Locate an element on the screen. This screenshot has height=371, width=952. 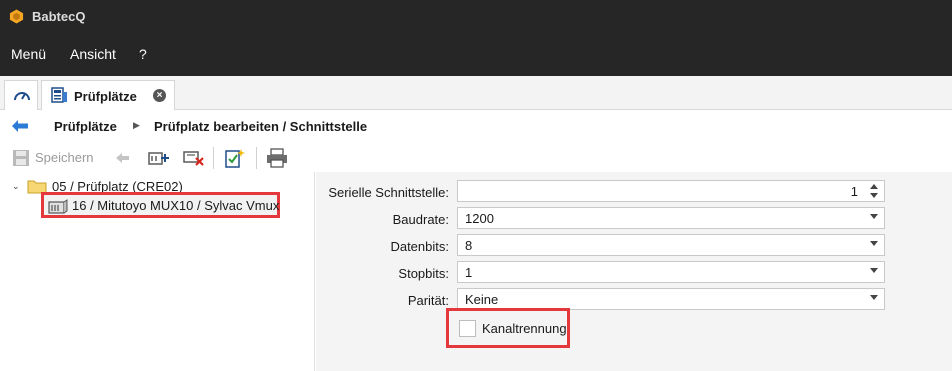
stopbits-label: Stopbits: is located at coordinates (423, 273).